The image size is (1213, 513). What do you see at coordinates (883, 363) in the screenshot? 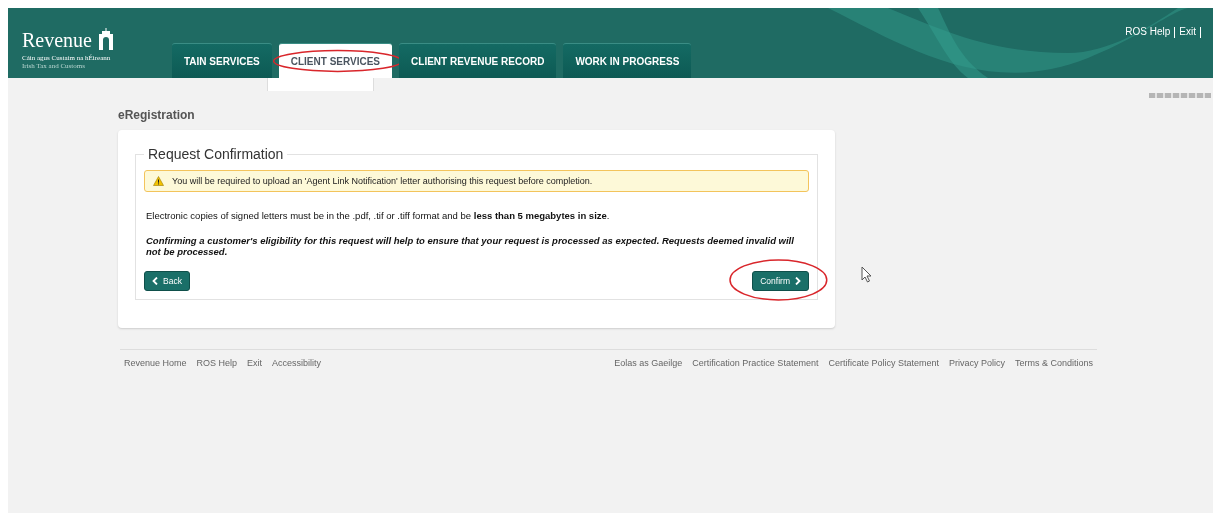
I see `footer-link: Certificate Policy Statement` at bounding box center [883, 363].